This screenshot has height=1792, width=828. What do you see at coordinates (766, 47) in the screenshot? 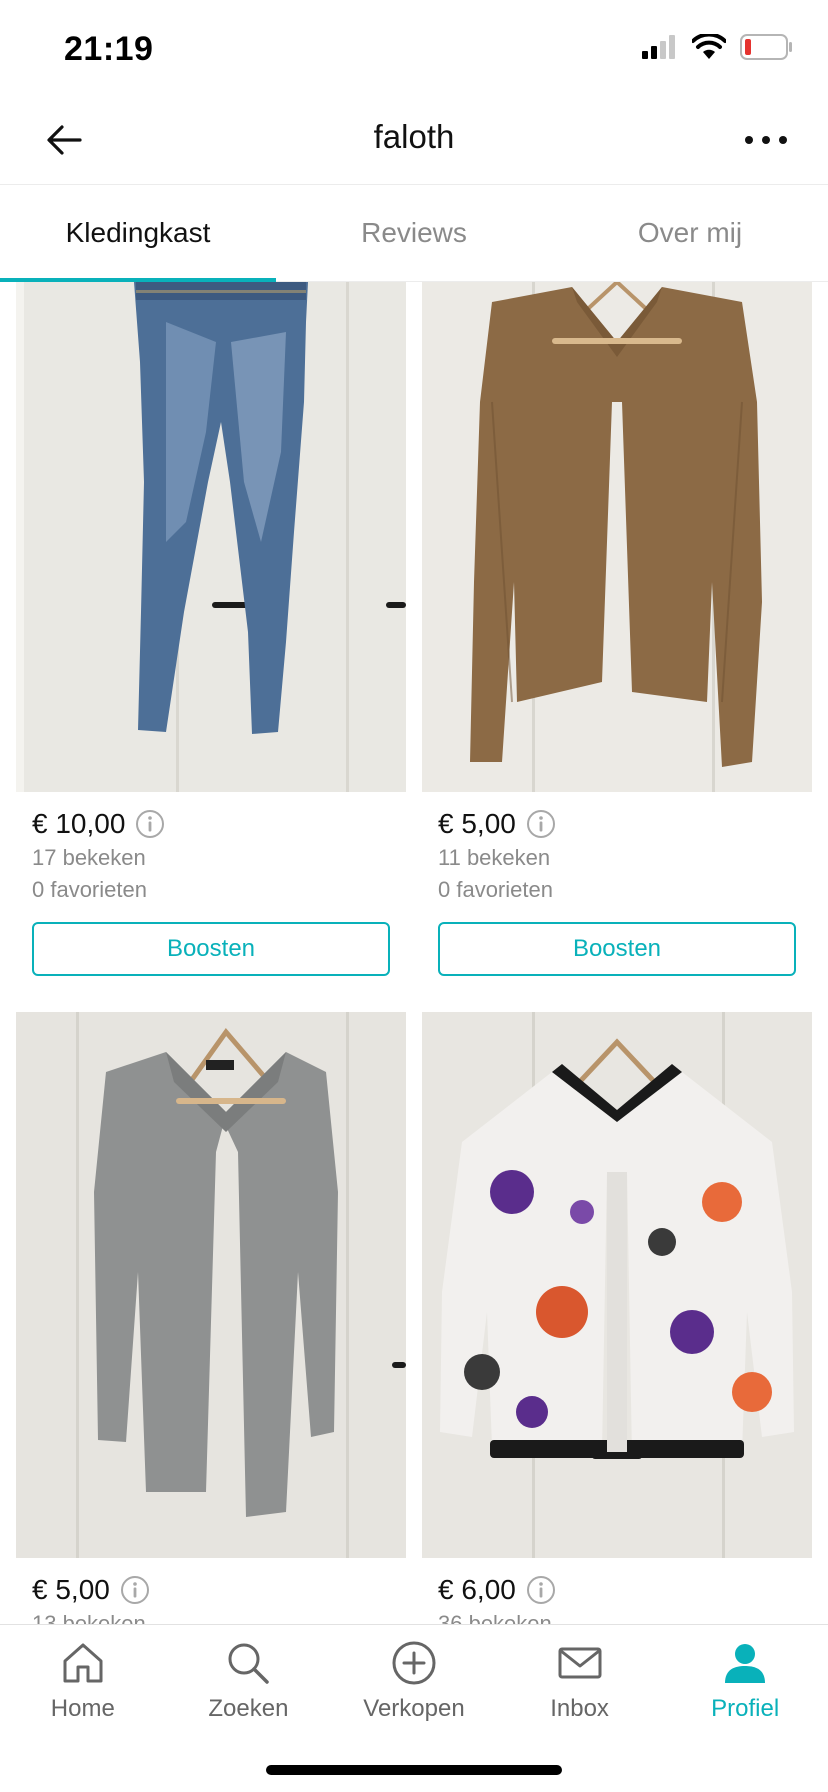
I see `battery-low-icon` at bounding box center [766, 47].